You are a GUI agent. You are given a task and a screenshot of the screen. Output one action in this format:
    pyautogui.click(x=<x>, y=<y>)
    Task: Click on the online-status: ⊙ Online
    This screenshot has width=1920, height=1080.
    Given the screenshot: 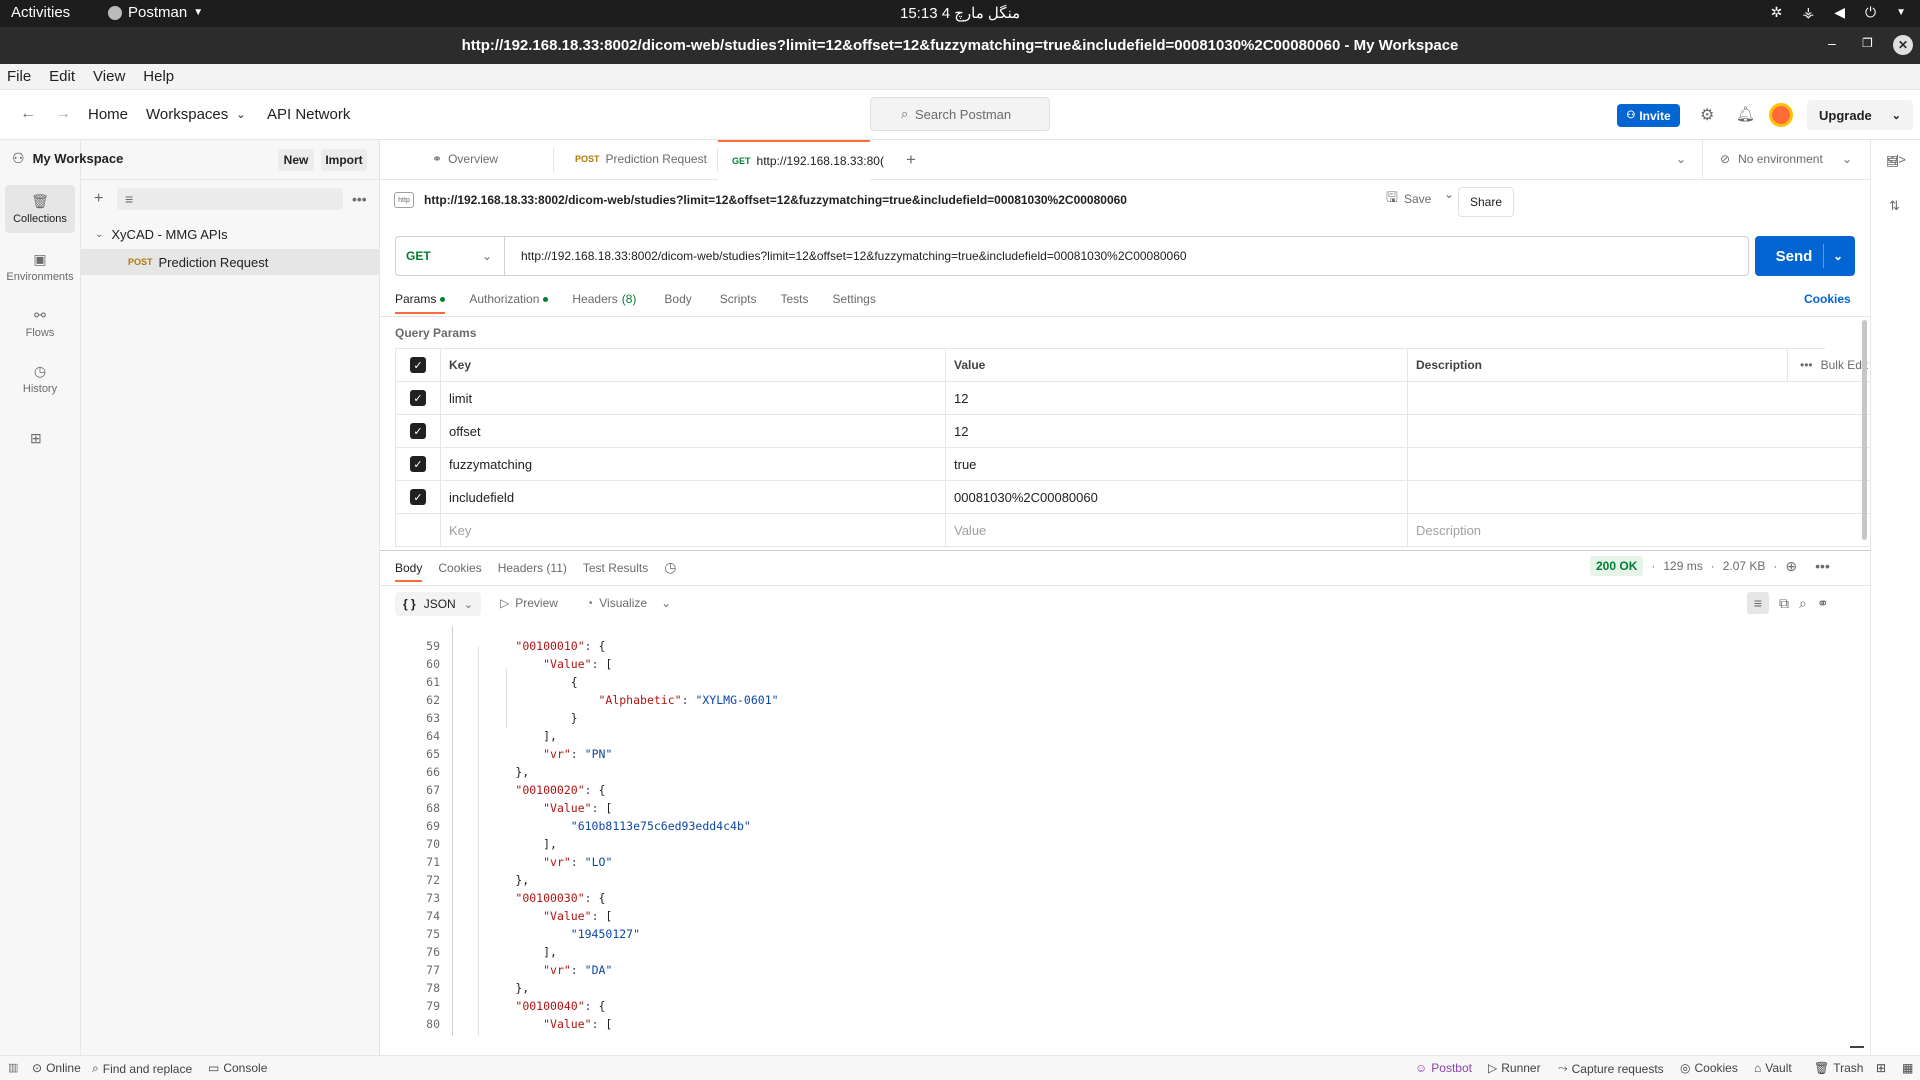 What is the action you would take?
    pyautogui.click(x=56, y=1068)
    